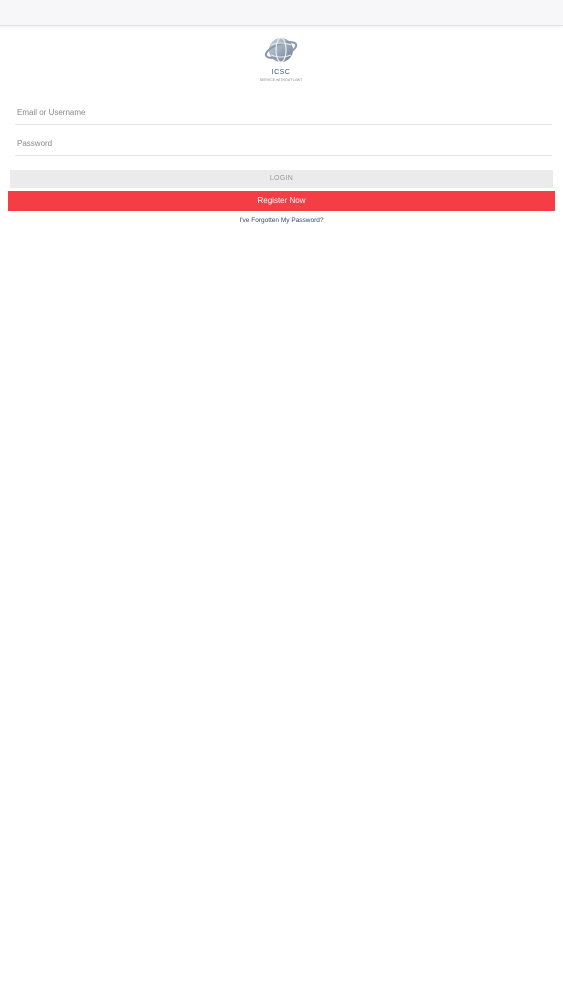 This screenshot has height=1000, width=563. What do you see at coordinates (281, 201) in the screenshot?
I see `register-now-button: Register Now` at bounding box center [281, 201].